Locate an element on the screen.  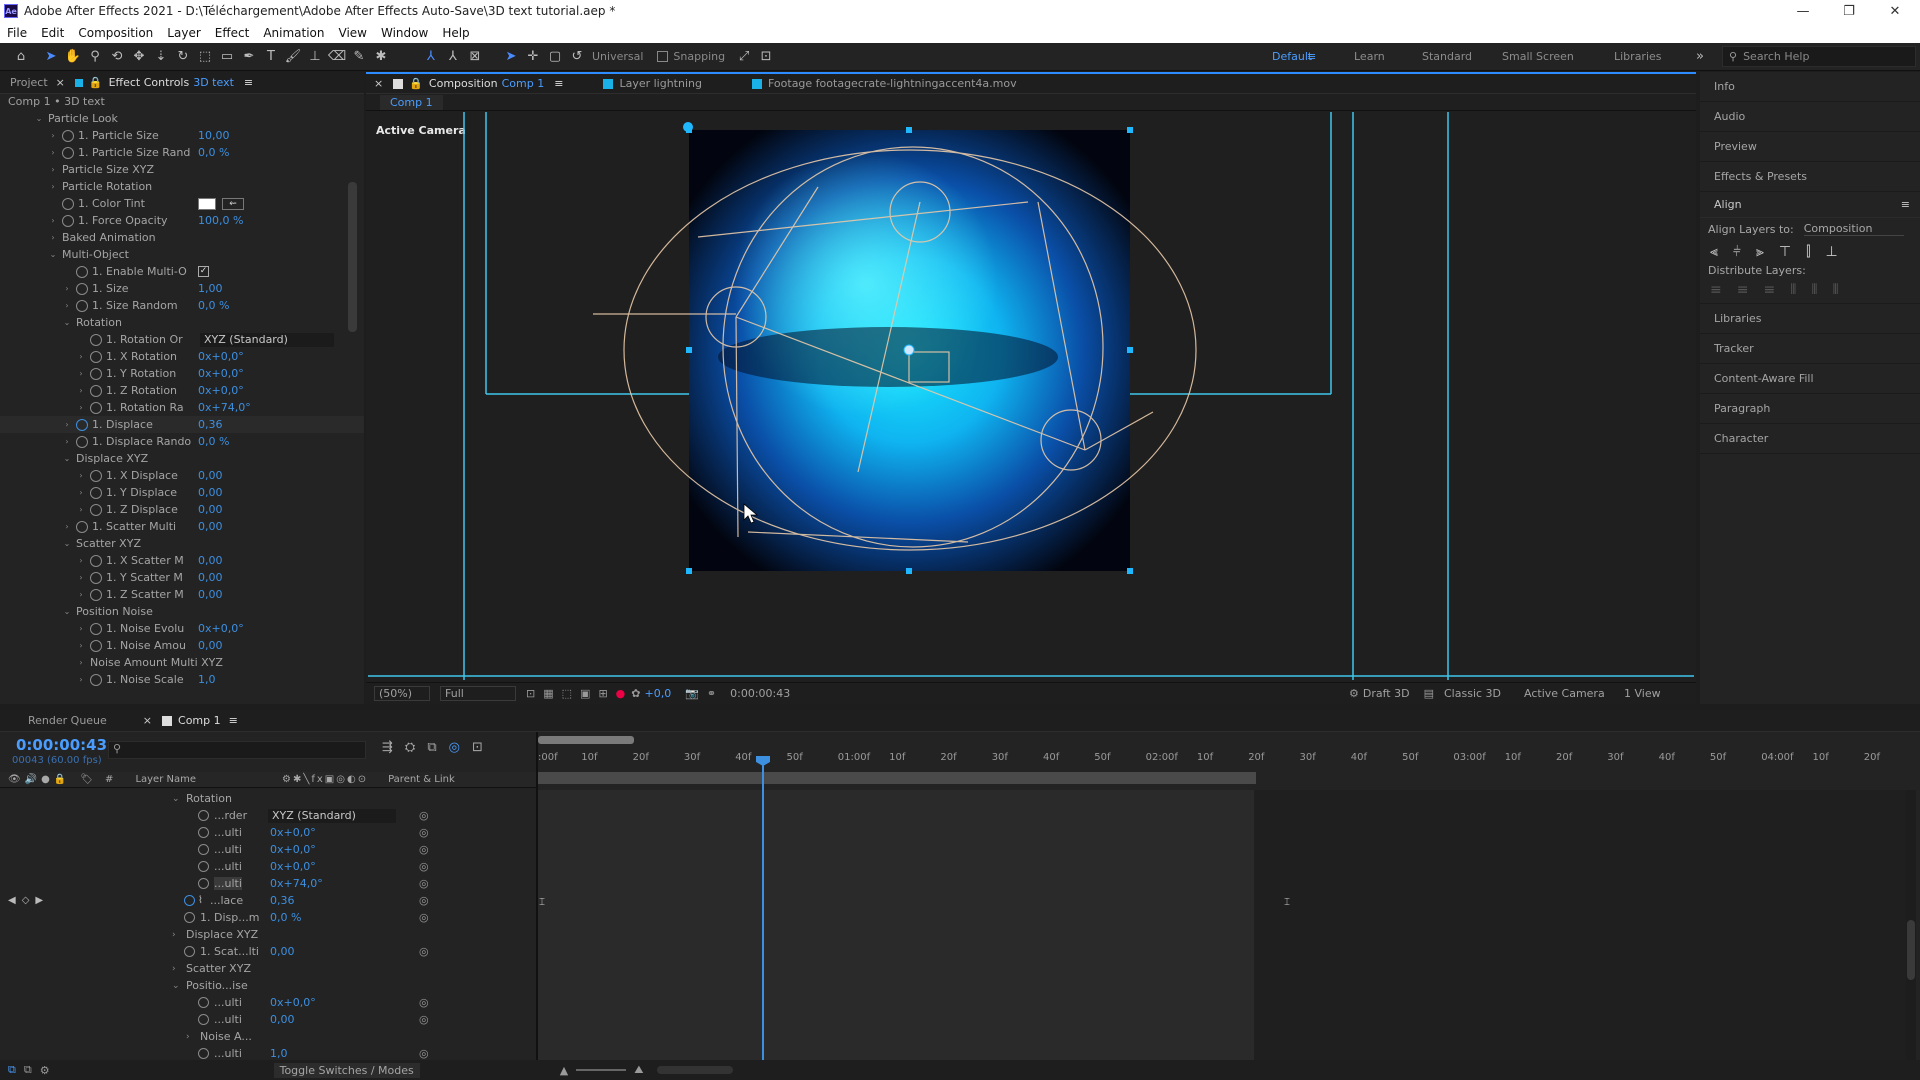
view-axis-icon: ⊠ is located at coordinates (475, 57).